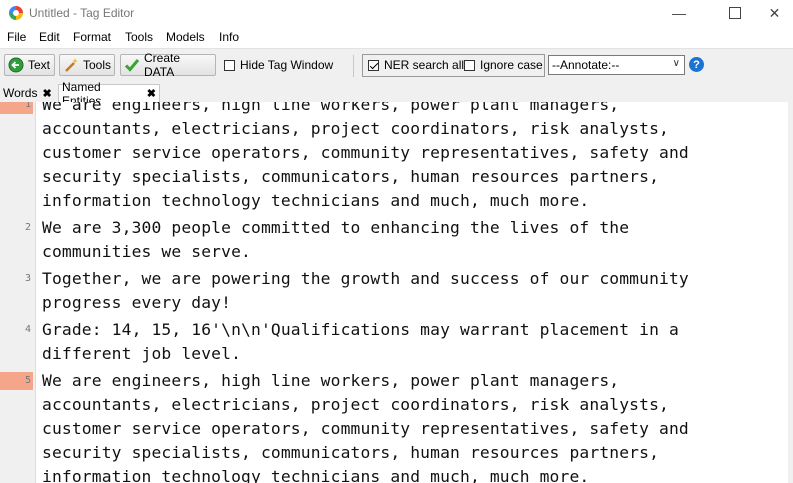 The width and height of the screenshot is (793, 483). I want to click on window-title: Untitled - Tag Editor, so click(82, 13).